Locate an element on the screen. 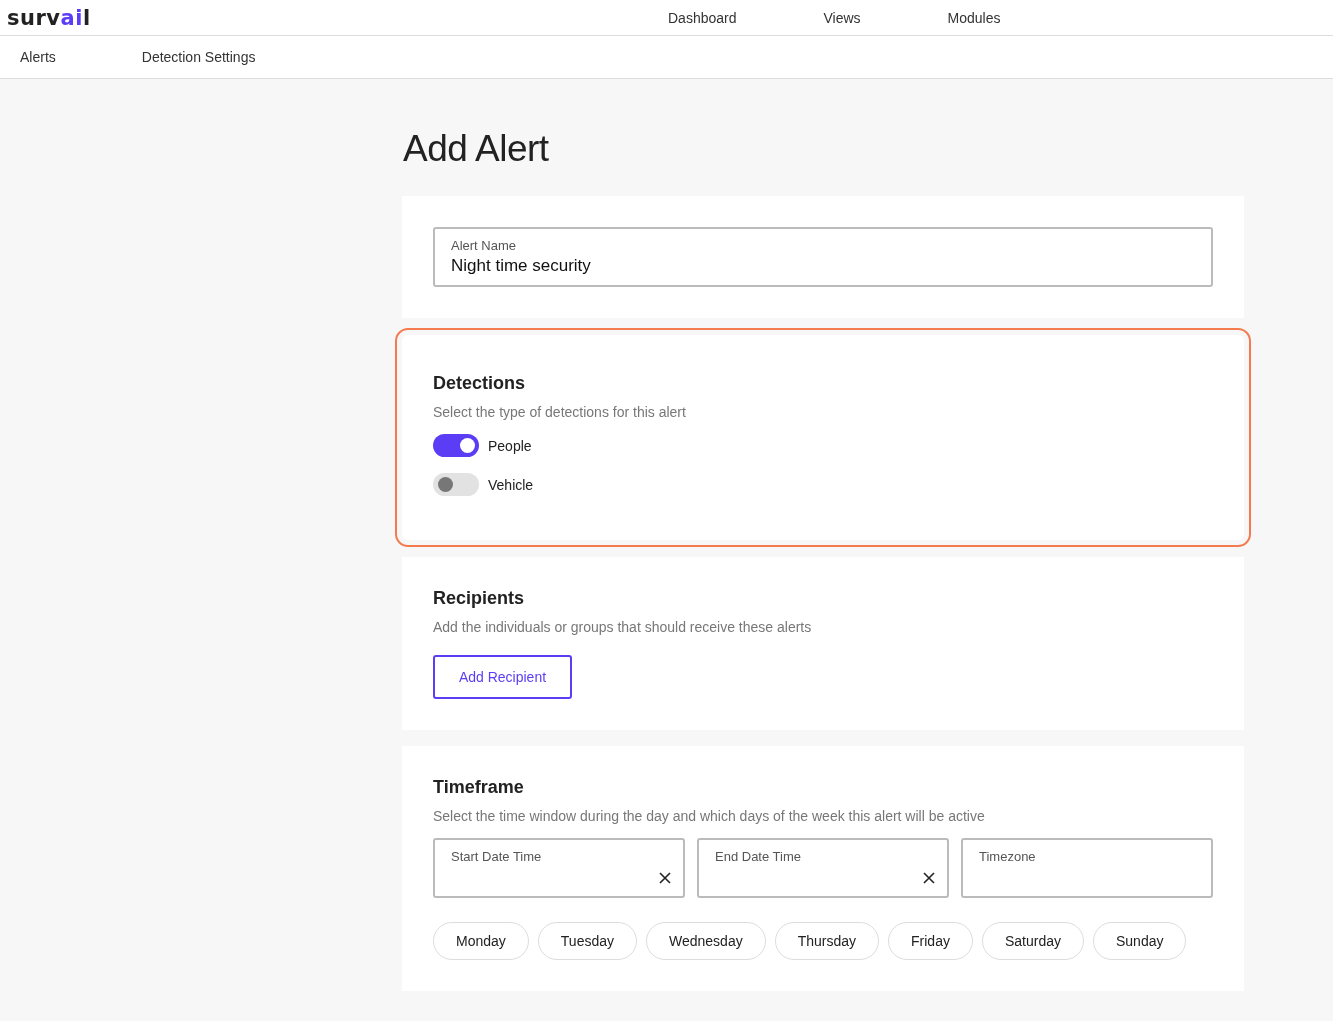 Image resolution: width=1333 pixels, height=1021 pixels. day-chip: Friday is located at coordinates (930, 941).